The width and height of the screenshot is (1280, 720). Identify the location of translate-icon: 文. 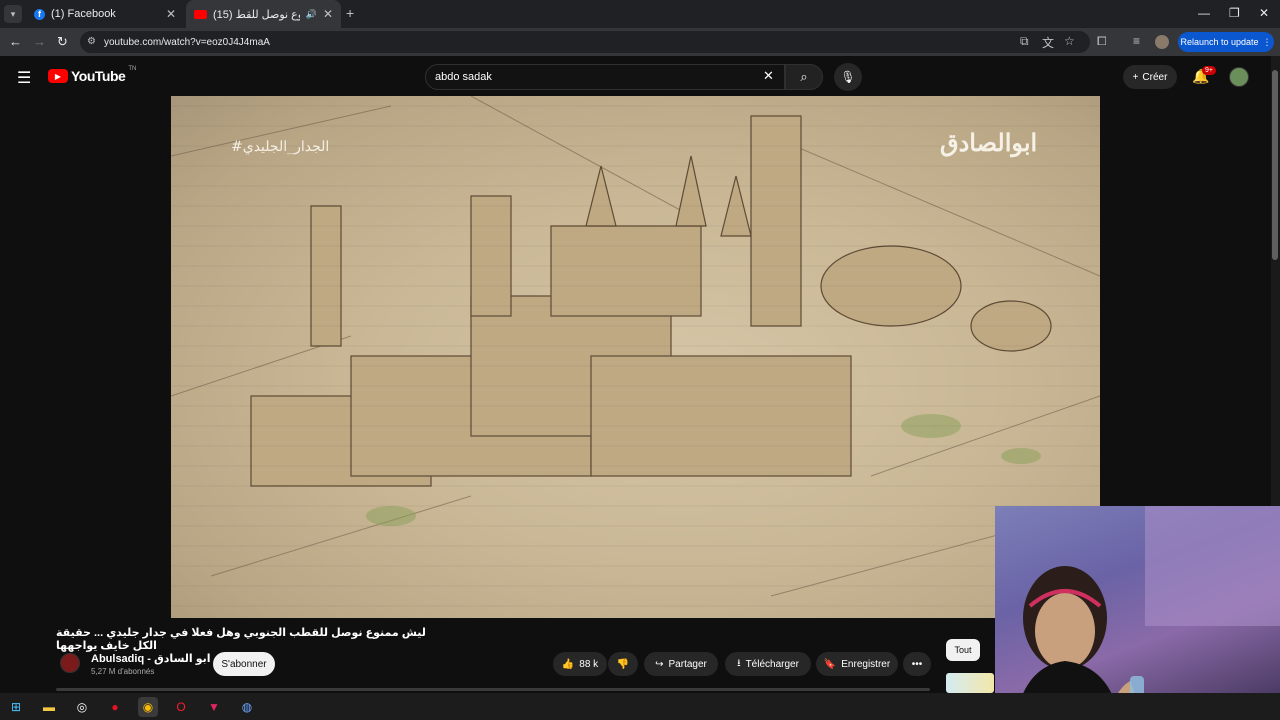
(1048, 42).